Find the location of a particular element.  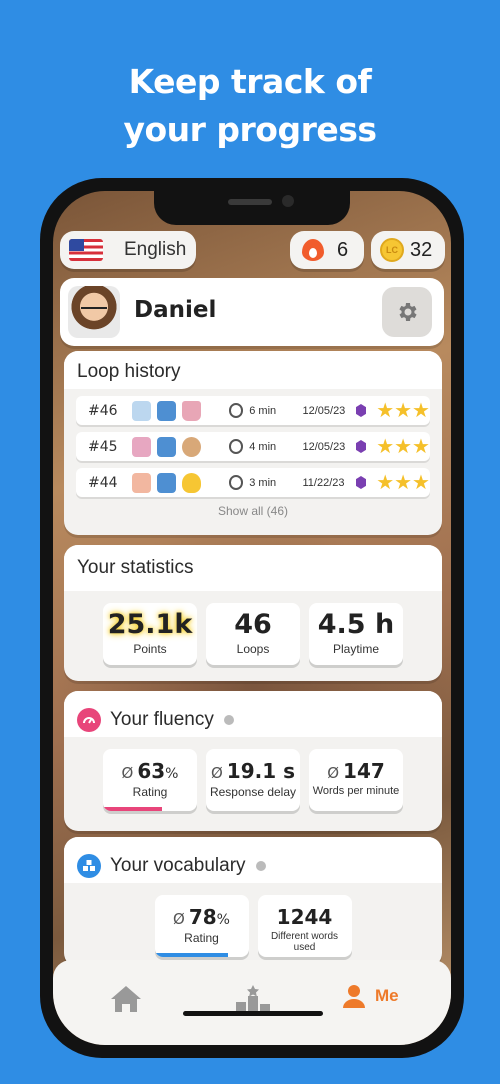

vocabulary-header: Your vocabulary is located at coordinates (253, 860).